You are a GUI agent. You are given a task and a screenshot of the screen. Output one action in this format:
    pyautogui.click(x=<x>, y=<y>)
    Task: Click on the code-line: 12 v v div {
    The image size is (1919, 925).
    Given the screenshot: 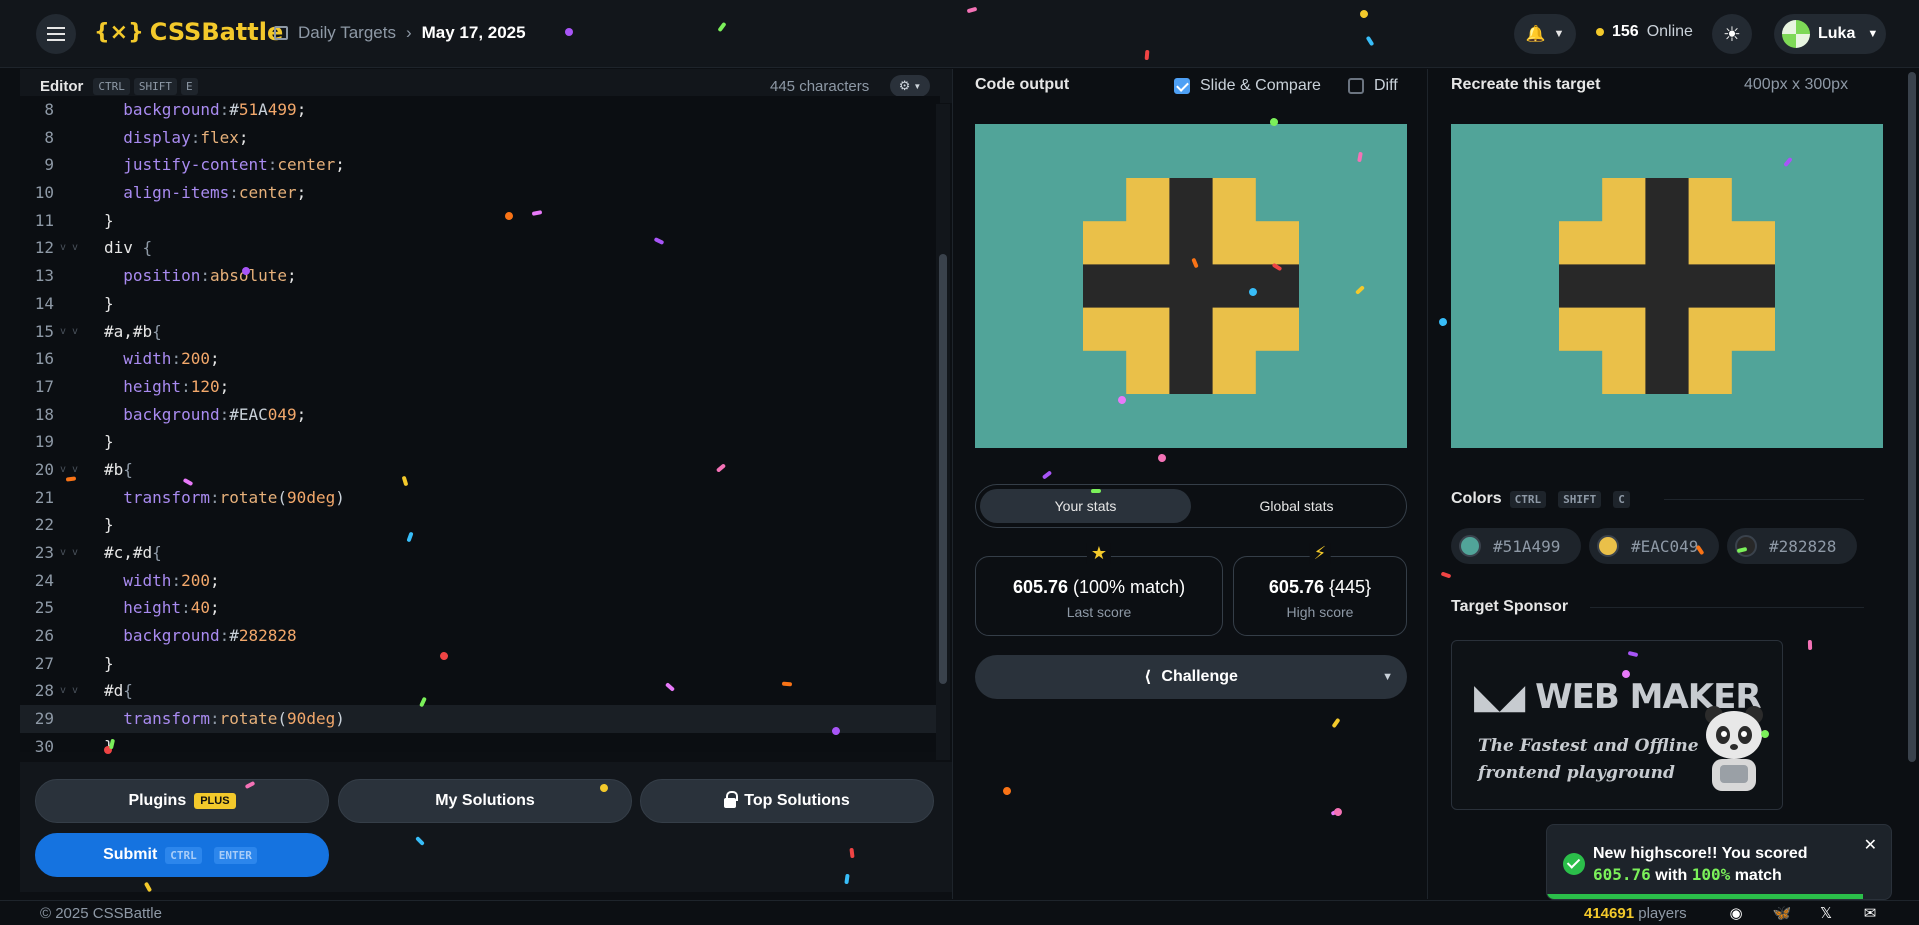 What is the action you would take?
    pyautogui.click(x=480, y=248)
    